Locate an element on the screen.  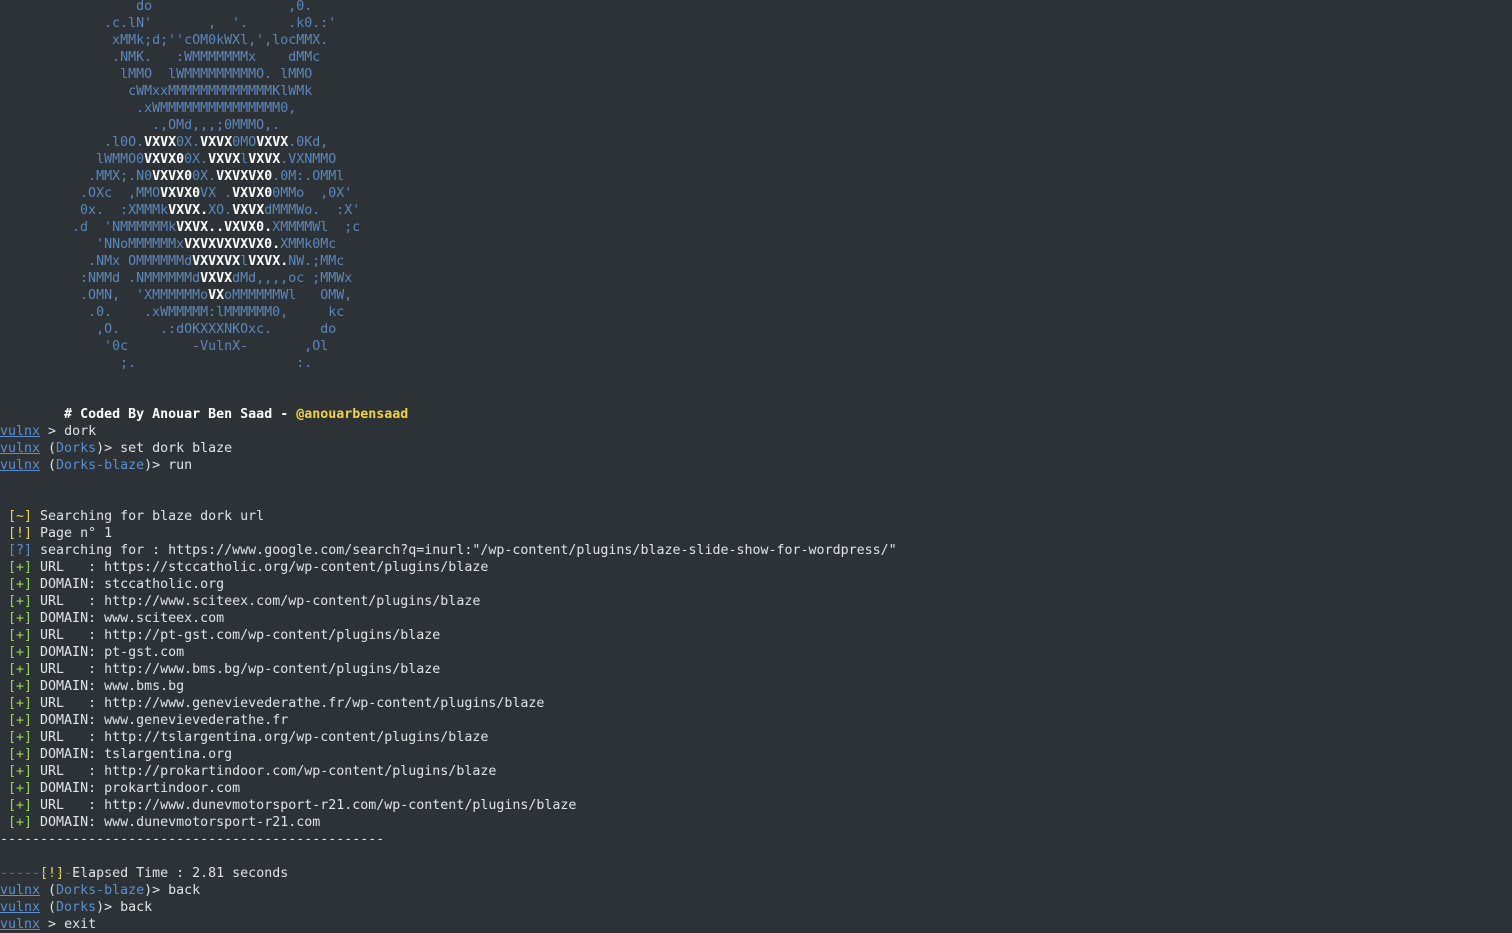
ascii-art-line: 'NNoMMMMMMxVXVXVXVXVX0.XMMk0Mc is located at coordinates (168, 244).